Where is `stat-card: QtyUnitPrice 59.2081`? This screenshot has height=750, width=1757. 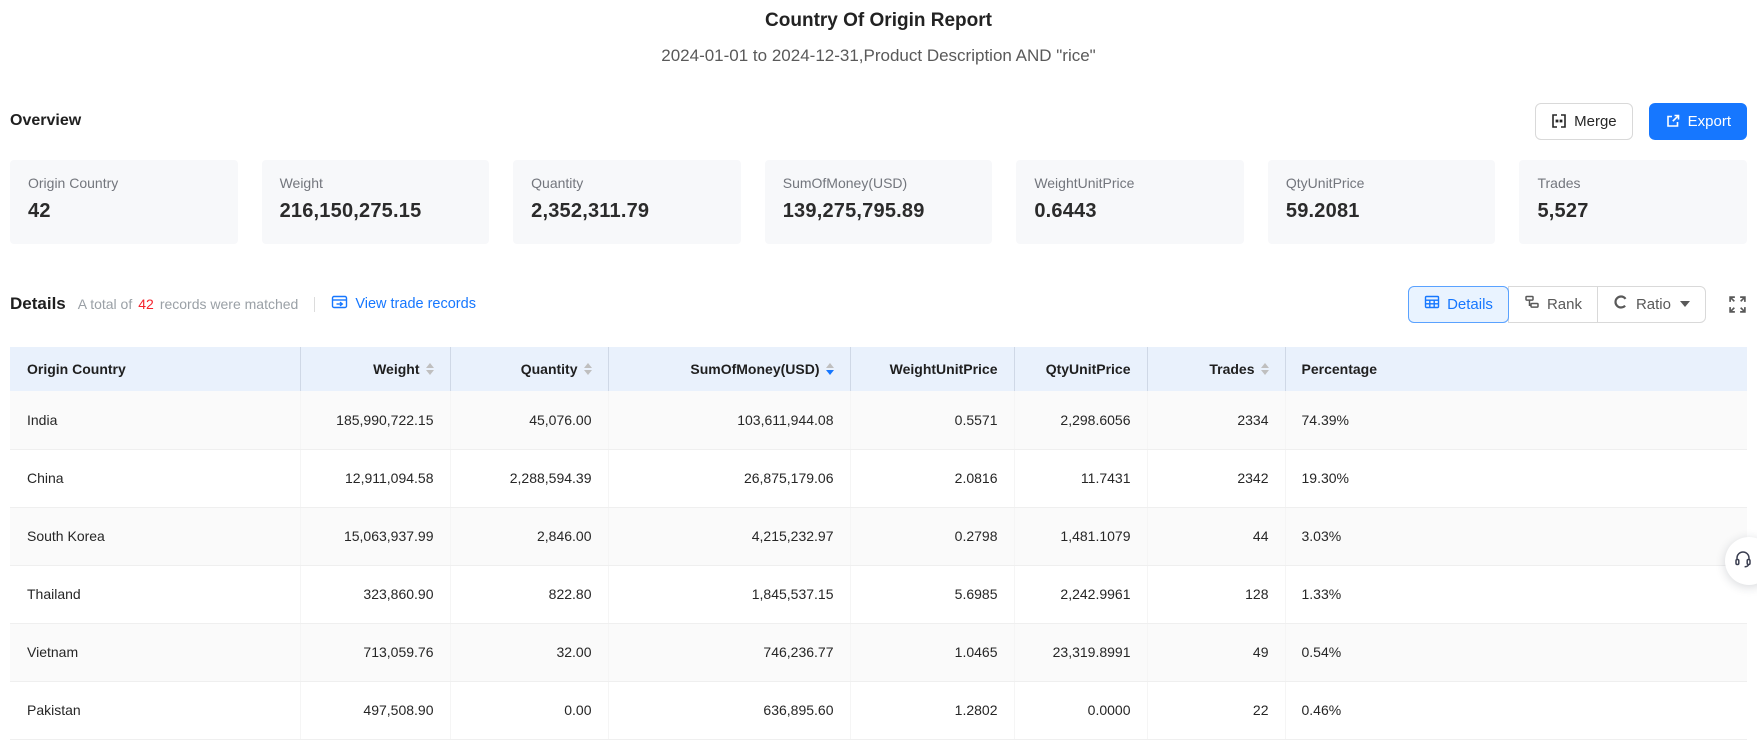 stat-card: QtyUnitPrice 59.2081 is located at coordinates (1381, 202).